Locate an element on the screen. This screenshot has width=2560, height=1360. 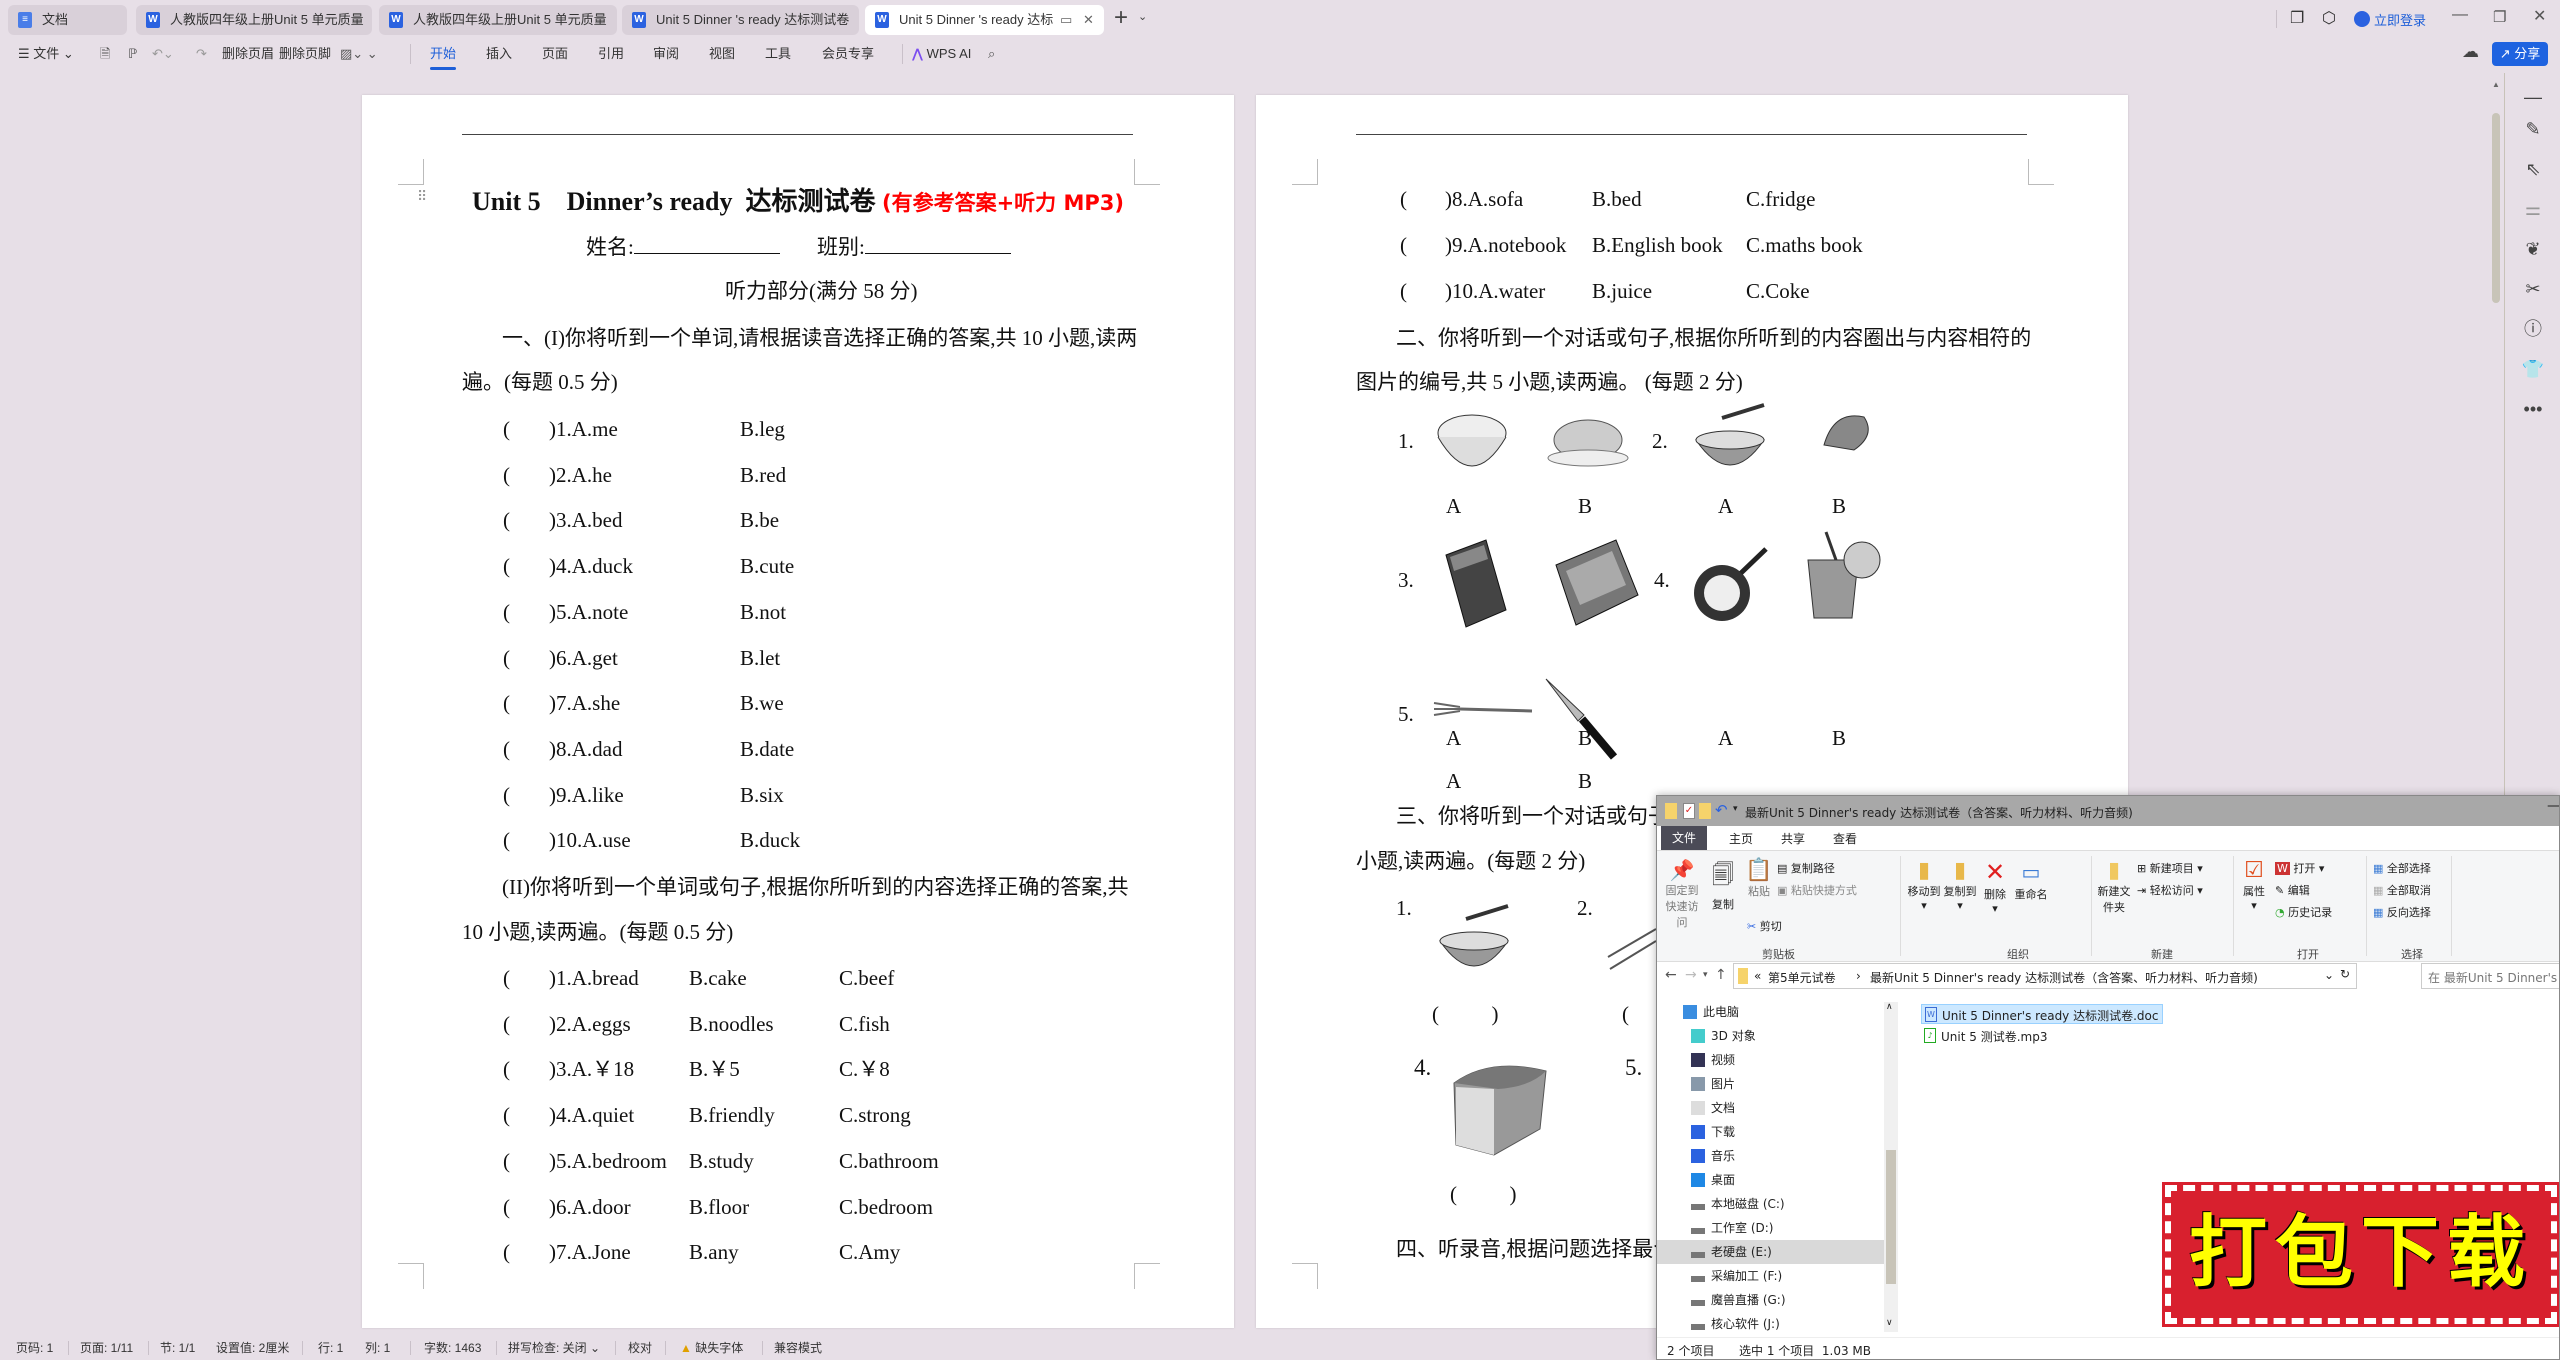
pen-icon: ✎ is located at coordinates (2533, 129).